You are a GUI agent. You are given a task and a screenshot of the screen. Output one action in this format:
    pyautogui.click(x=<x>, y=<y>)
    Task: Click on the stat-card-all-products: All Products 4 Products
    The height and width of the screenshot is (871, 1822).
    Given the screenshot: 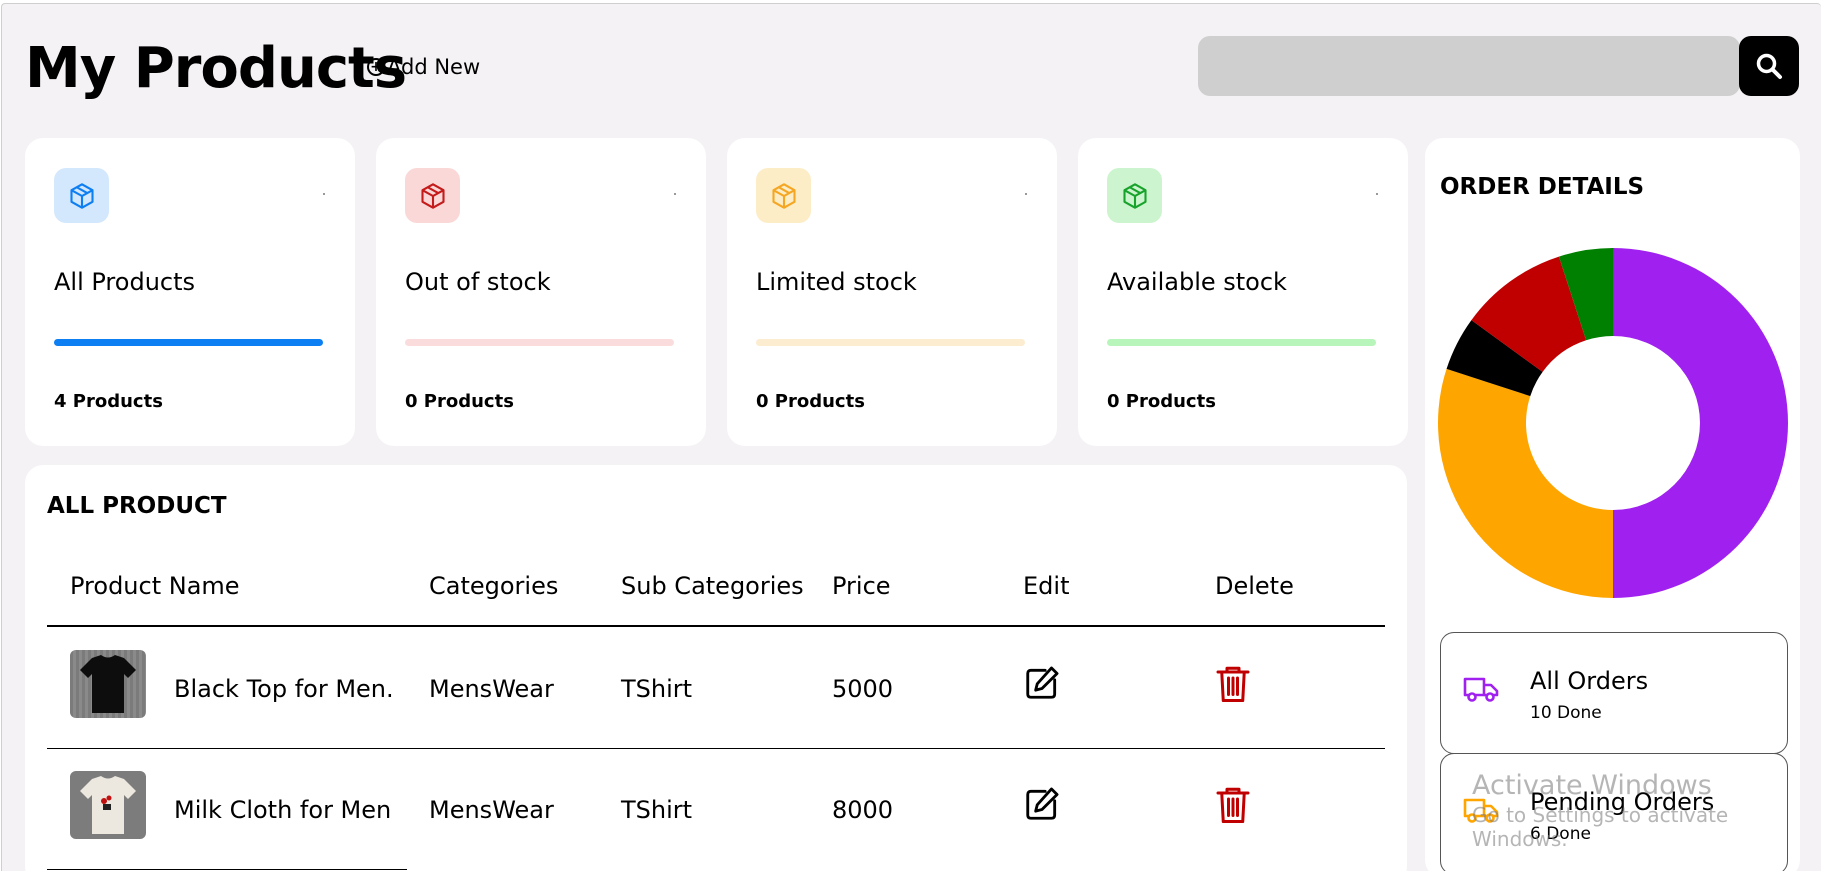 What is the action you would take?
    pyautogui.click(x=190, y=292)
    